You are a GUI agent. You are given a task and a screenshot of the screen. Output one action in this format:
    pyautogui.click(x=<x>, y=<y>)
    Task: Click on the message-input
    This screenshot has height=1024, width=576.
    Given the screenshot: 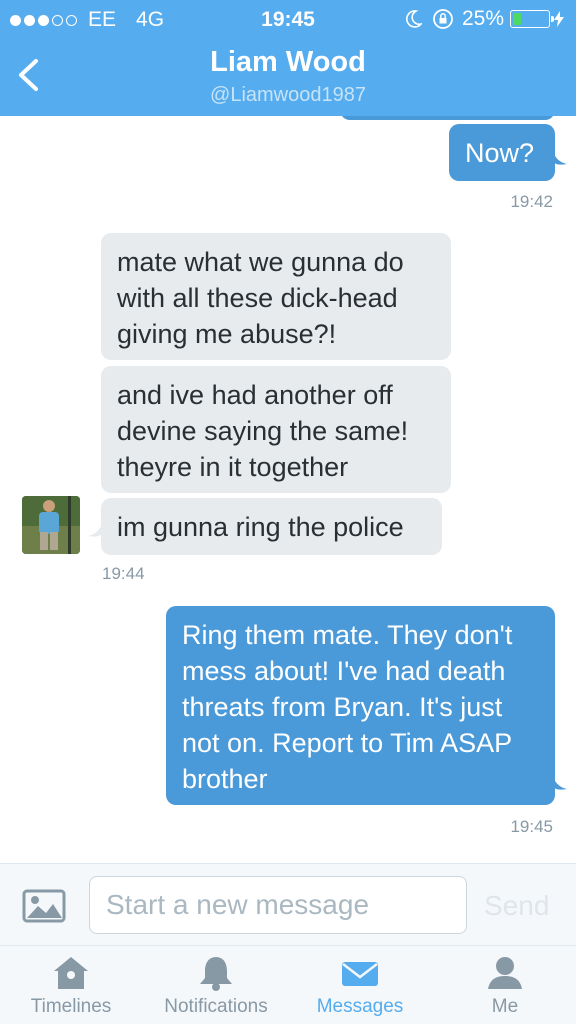 What is the action you would take?
    pyautogui.click(x=278, y=905)
    